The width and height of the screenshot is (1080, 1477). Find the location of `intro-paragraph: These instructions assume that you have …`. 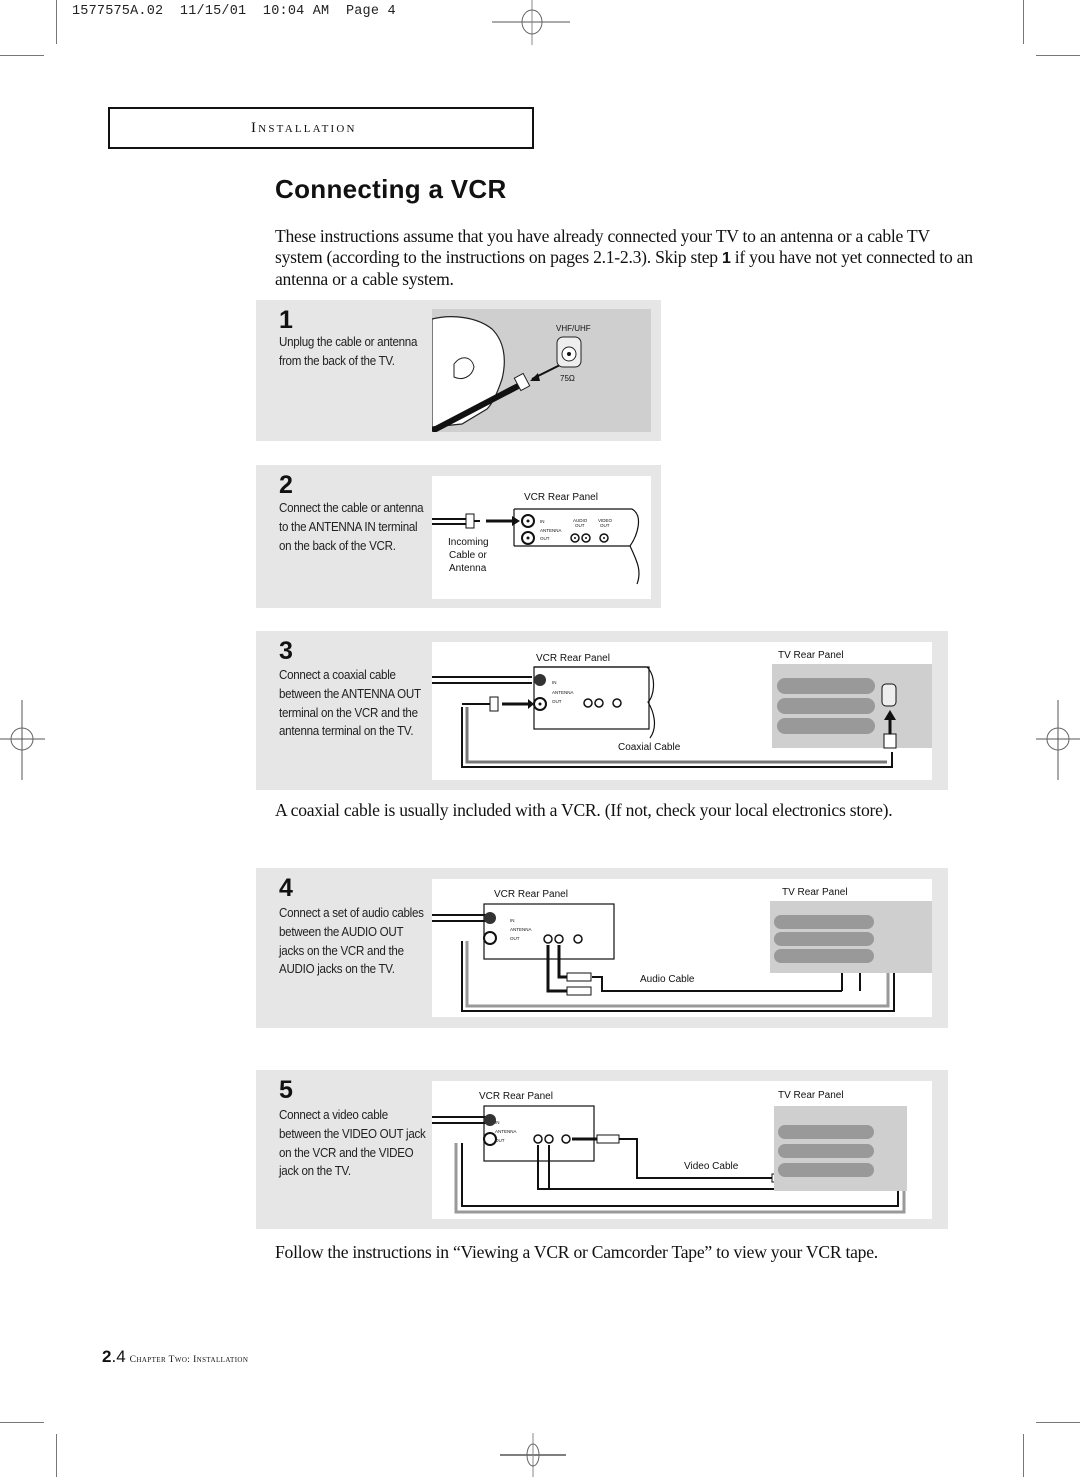

intro-paragraph: These instructions assume that you have … is located at coordinates (624, 257).